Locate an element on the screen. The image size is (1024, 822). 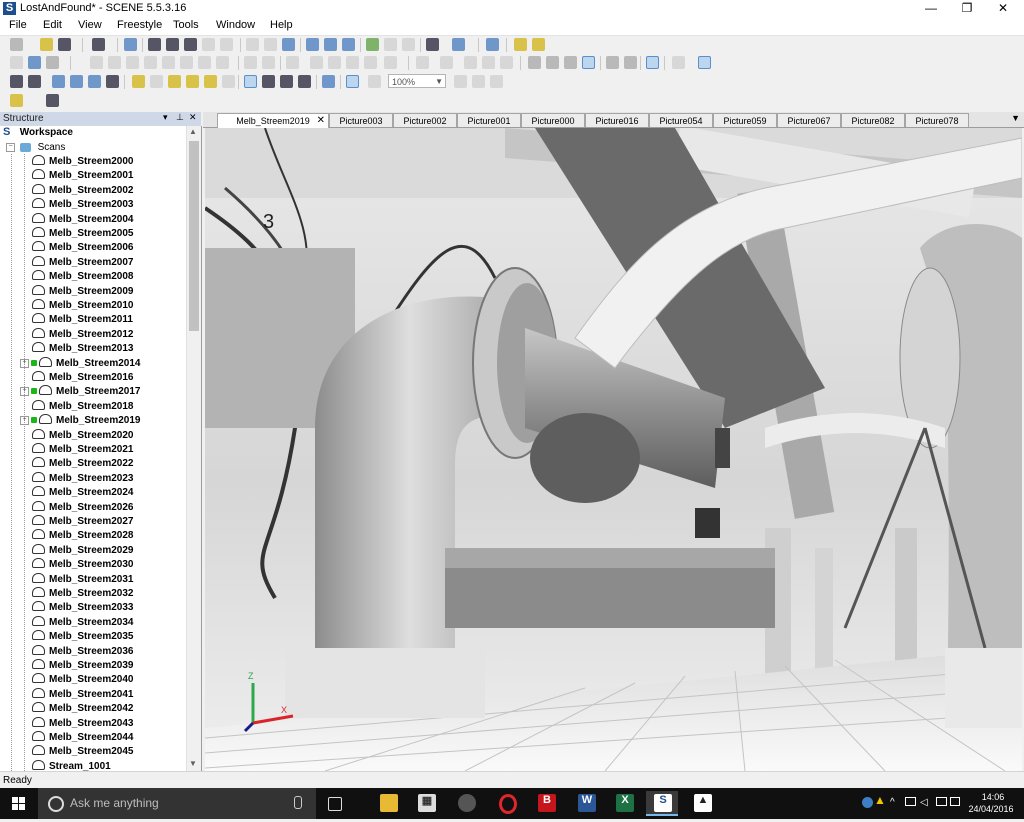
scan-item: Melb_Streem2035 is located at coordinates (83, 637).